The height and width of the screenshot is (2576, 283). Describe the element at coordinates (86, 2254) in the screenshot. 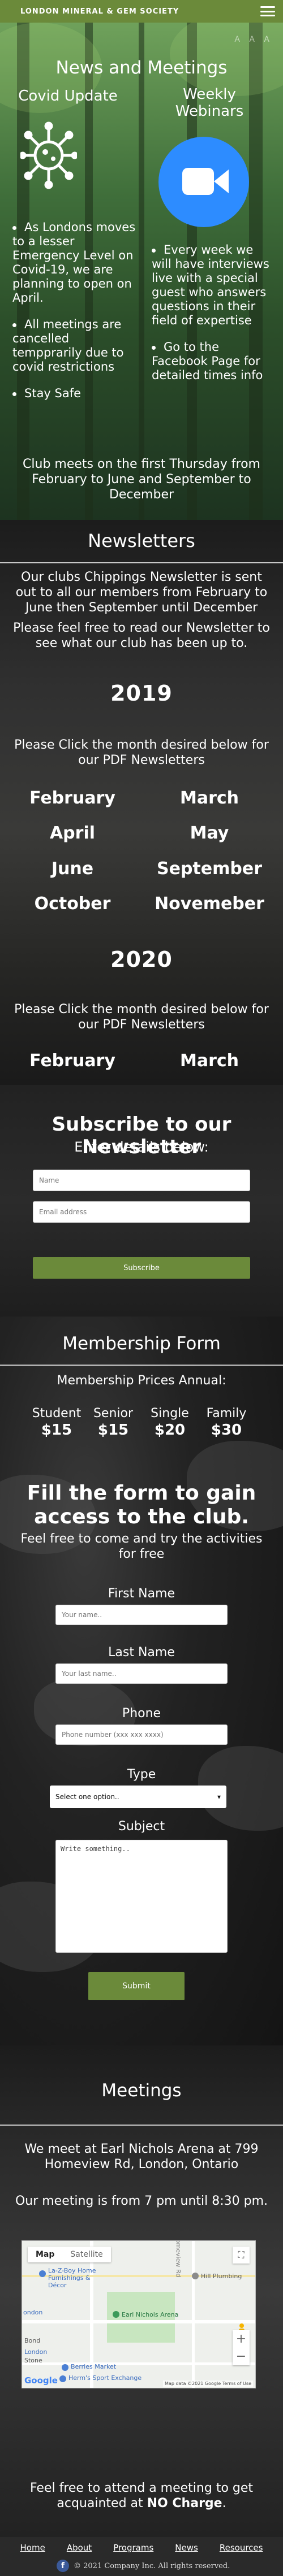

I see `map-tab-satellite: Satellite` at that location.